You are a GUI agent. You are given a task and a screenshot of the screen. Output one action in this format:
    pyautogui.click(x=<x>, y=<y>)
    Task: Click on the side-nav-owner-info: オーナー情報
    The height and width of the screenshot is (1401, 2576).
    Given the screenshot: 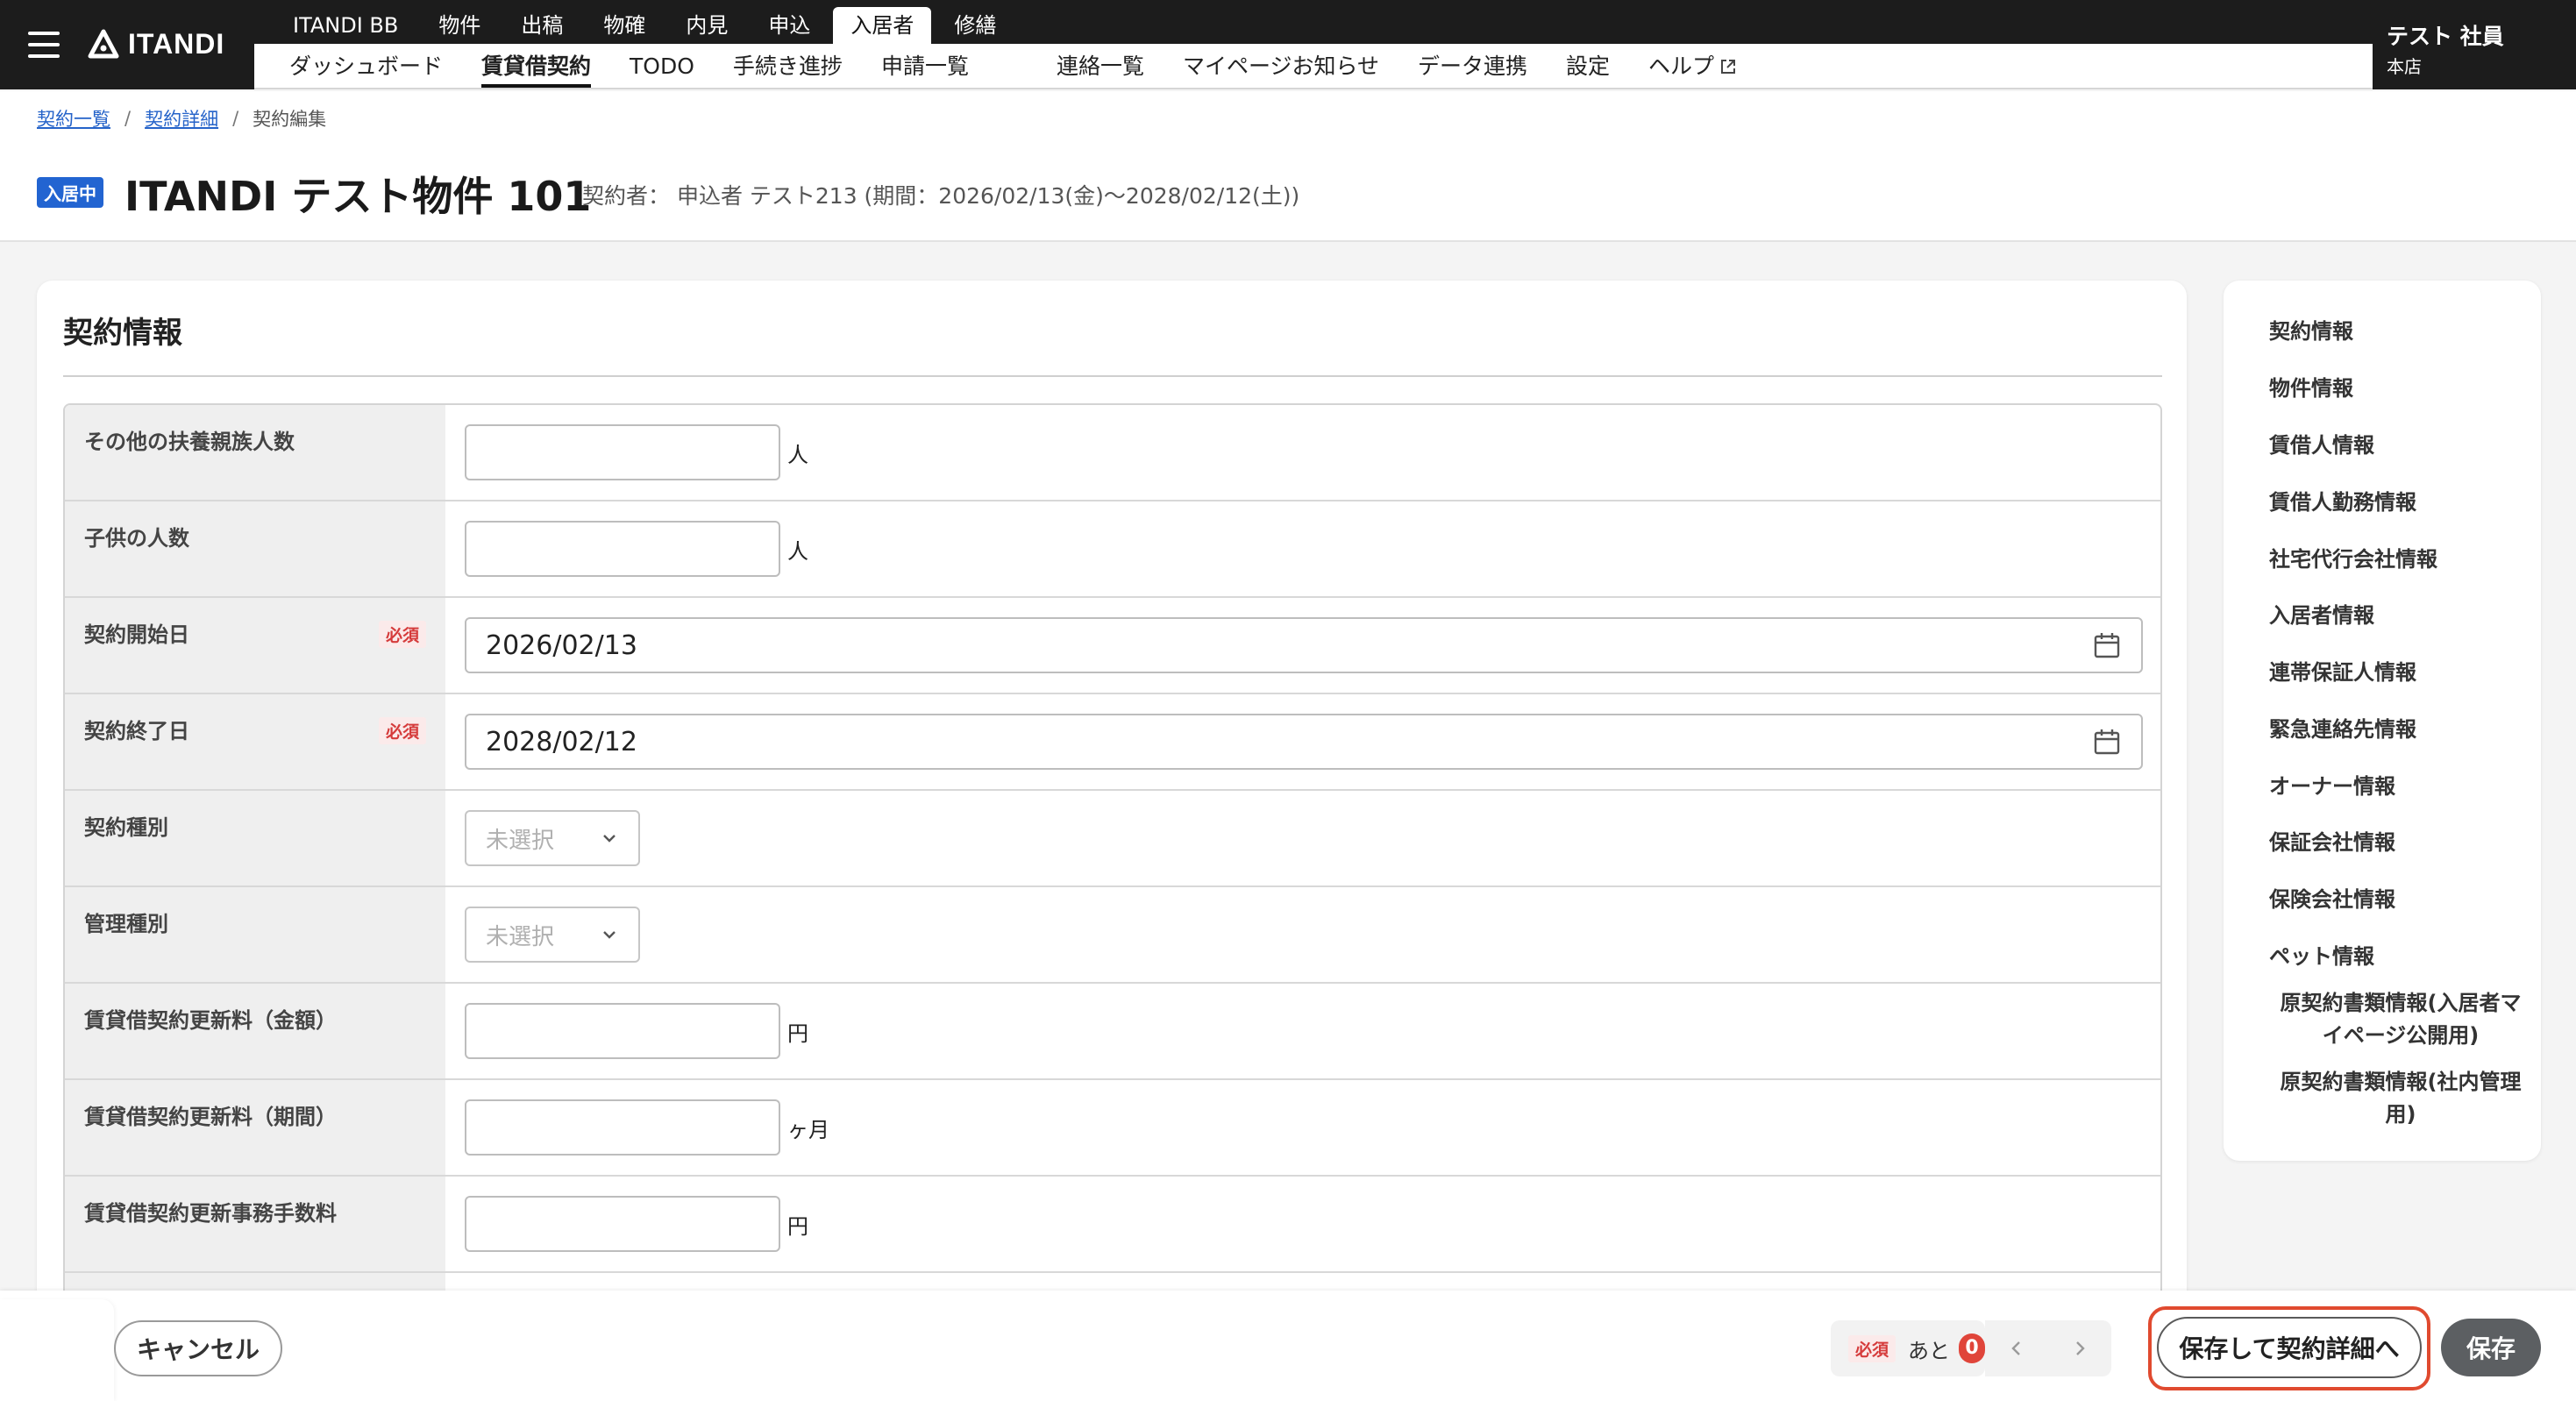 What is the action you would take?
    pyautogui.click(x=2332, y=784)
    